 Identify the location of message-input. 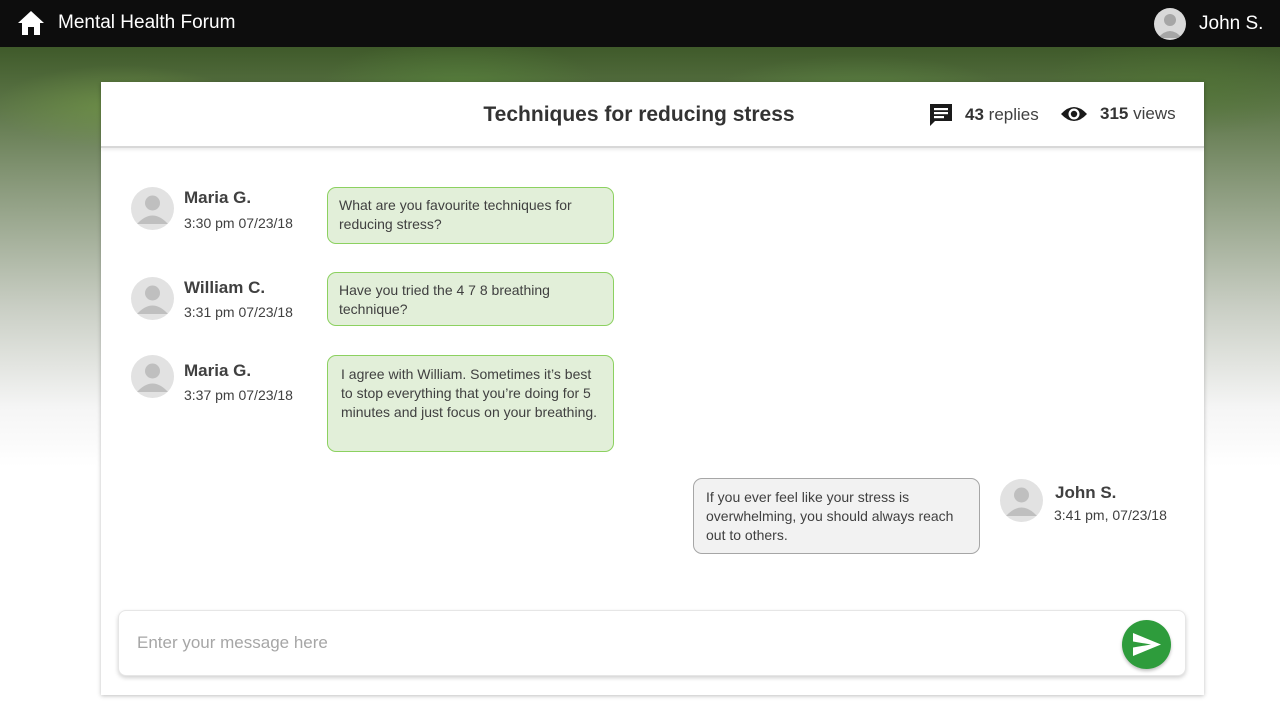
(617, 643).